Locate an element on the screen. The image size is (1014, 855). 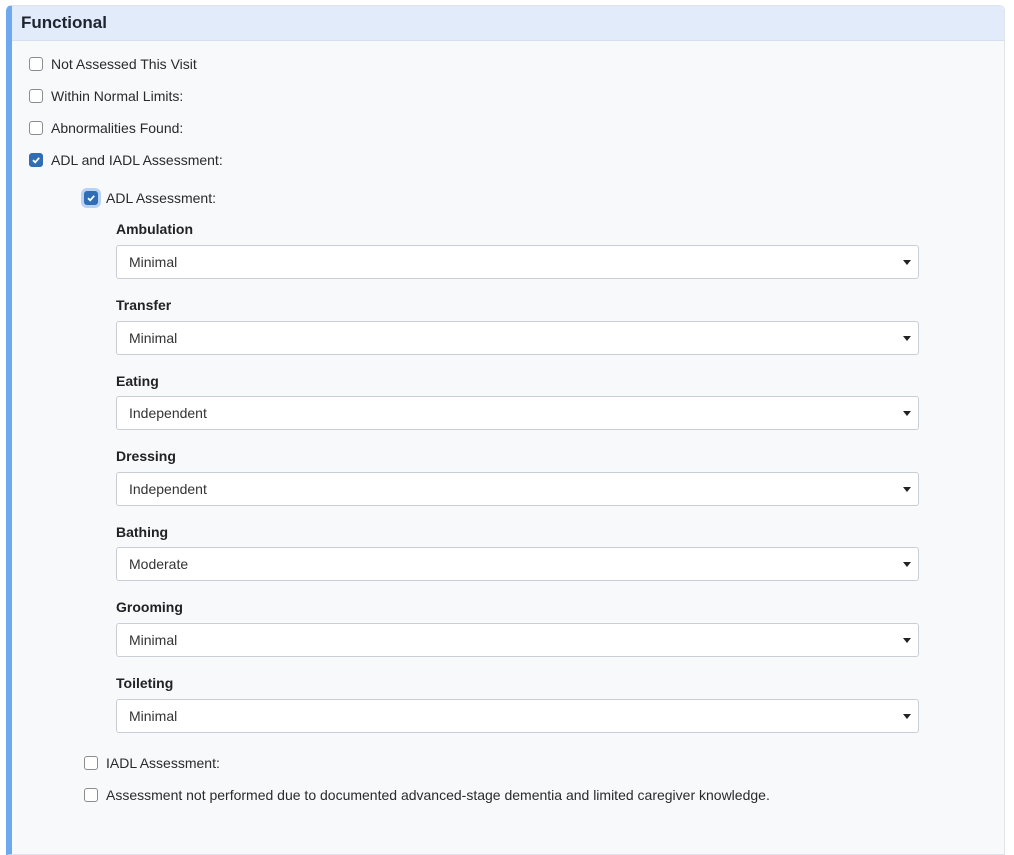
bathing-label: Bathing is located at coordinates (142, 532).